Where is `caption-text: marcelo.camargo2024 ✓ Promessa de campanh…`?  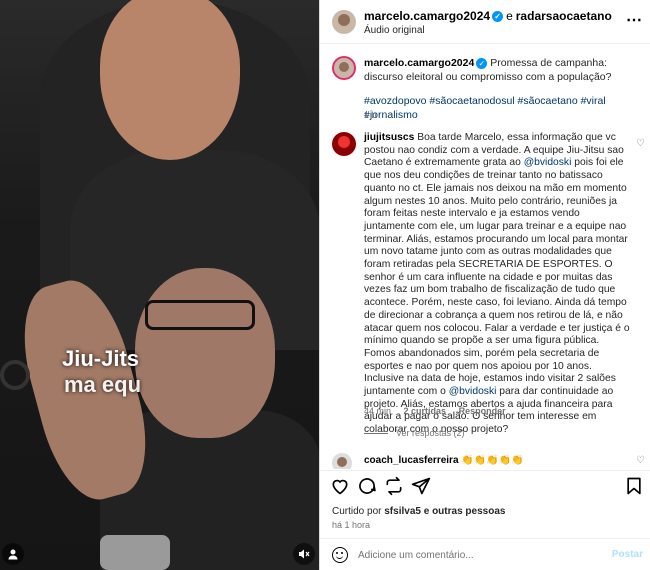
caption-text: marcelo.camargo2024 ✓ Promessa de campanh… is located at coordinates (501, 70).